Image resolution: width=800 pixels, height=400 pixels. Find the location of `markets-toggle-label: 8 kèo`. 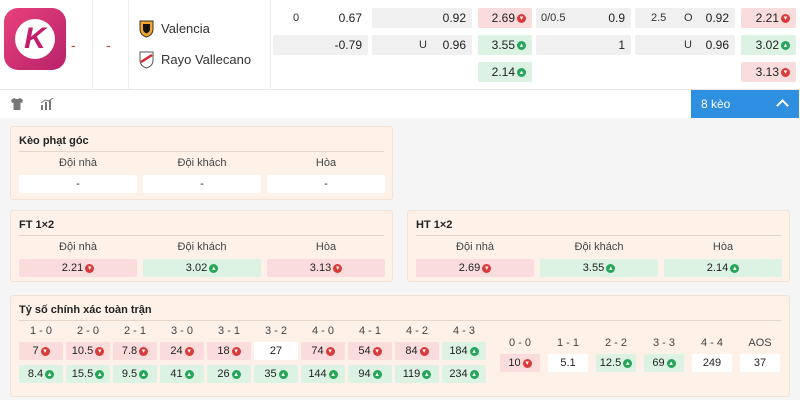

markets-toggle-label: 8 kèo is located at coordinates (716, 104).